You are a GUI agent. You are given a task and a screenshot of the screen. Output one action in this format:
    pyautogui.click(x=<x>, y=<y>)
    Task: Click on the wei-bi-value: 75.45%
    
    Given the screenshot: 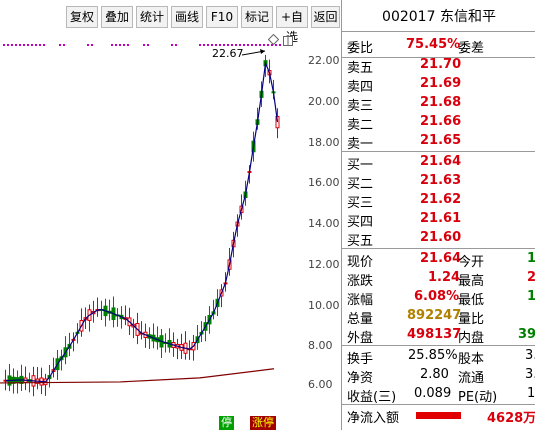 What is the action you would take?
    pyautogui.click(x=433, y=44)
    